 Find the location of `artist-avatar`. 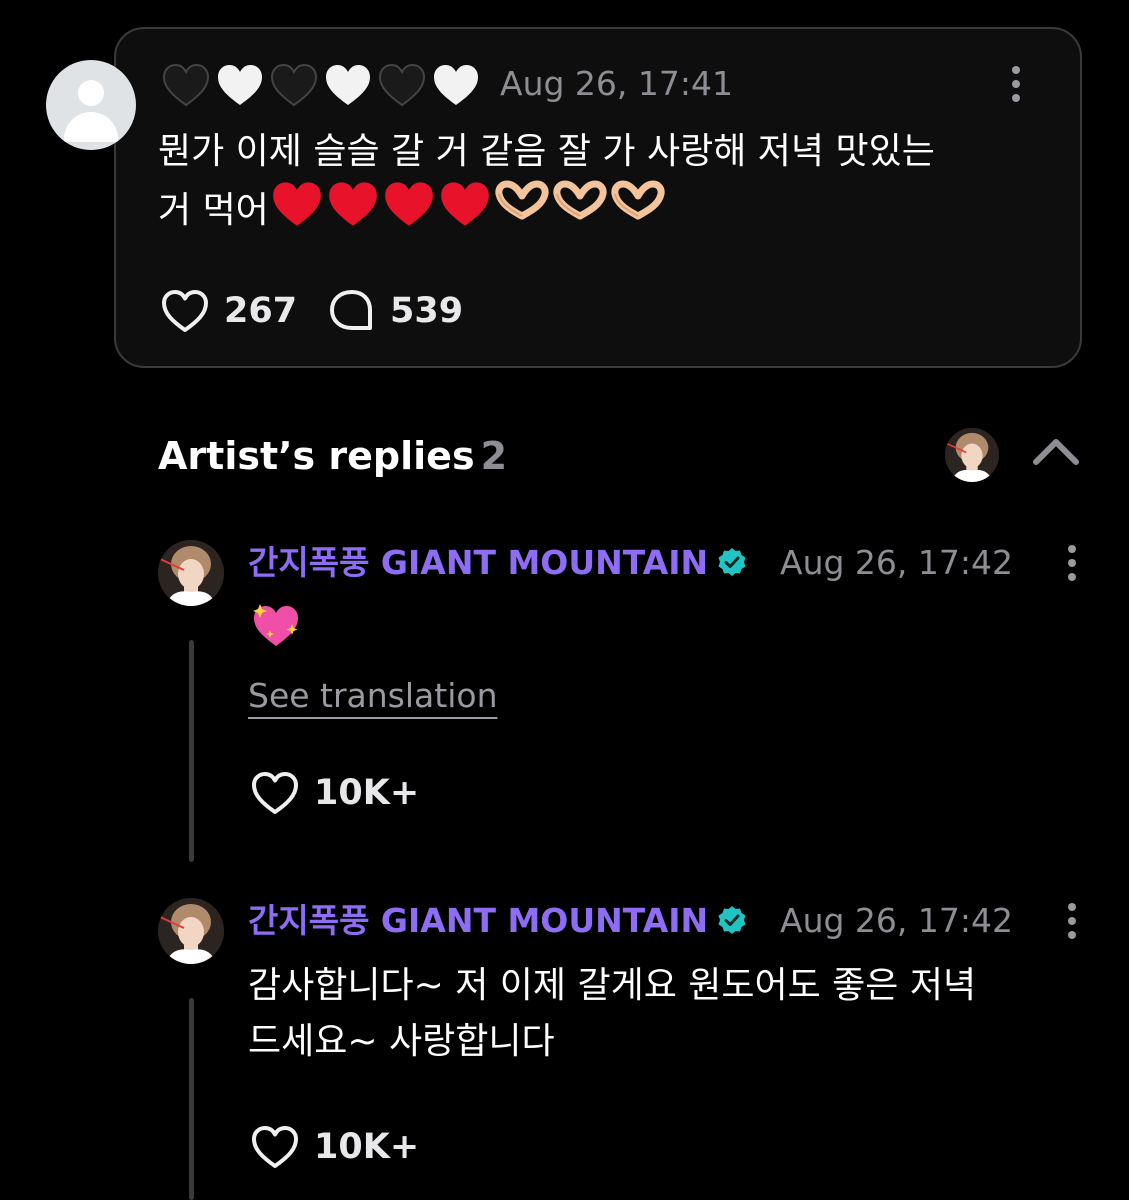

artist-avatar is located at coordinates (972, 455).